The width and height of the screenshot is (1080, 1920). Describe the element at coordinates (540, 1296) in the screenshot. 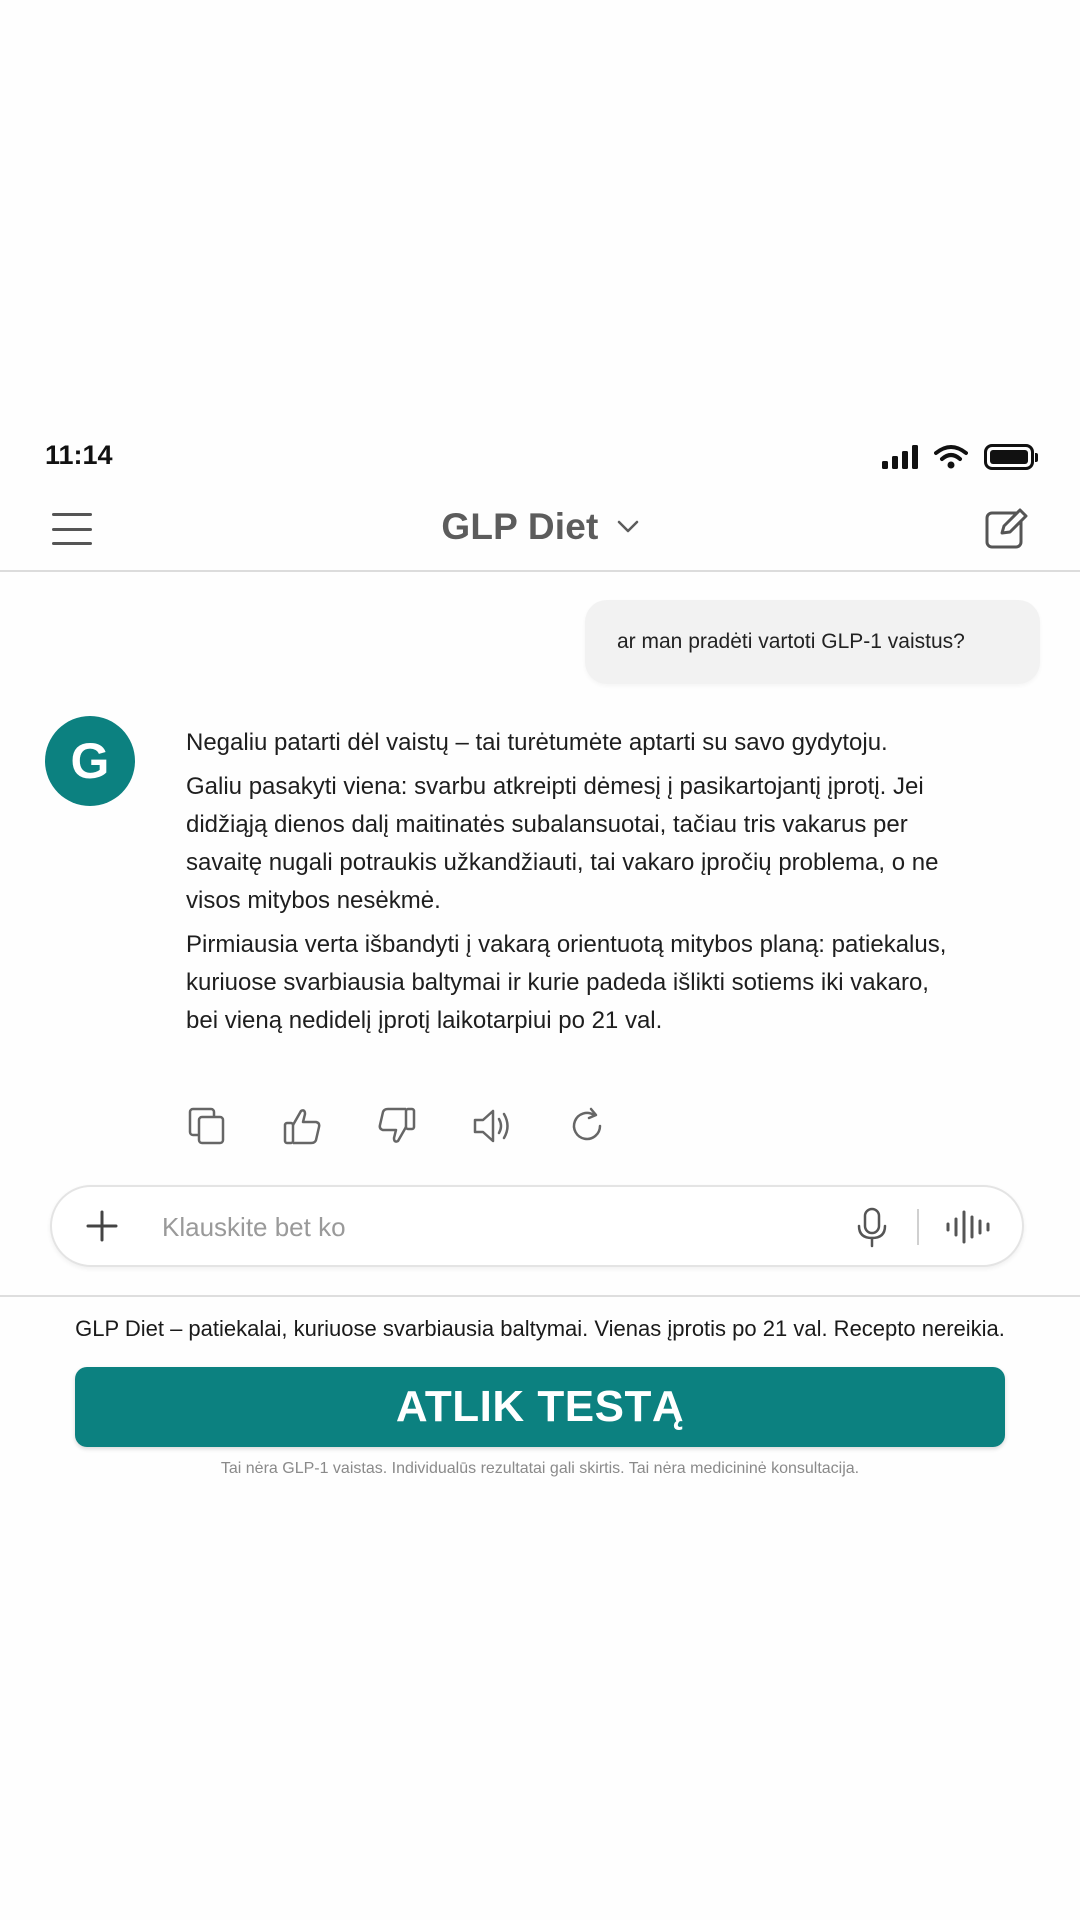

I see `divider` at that location.